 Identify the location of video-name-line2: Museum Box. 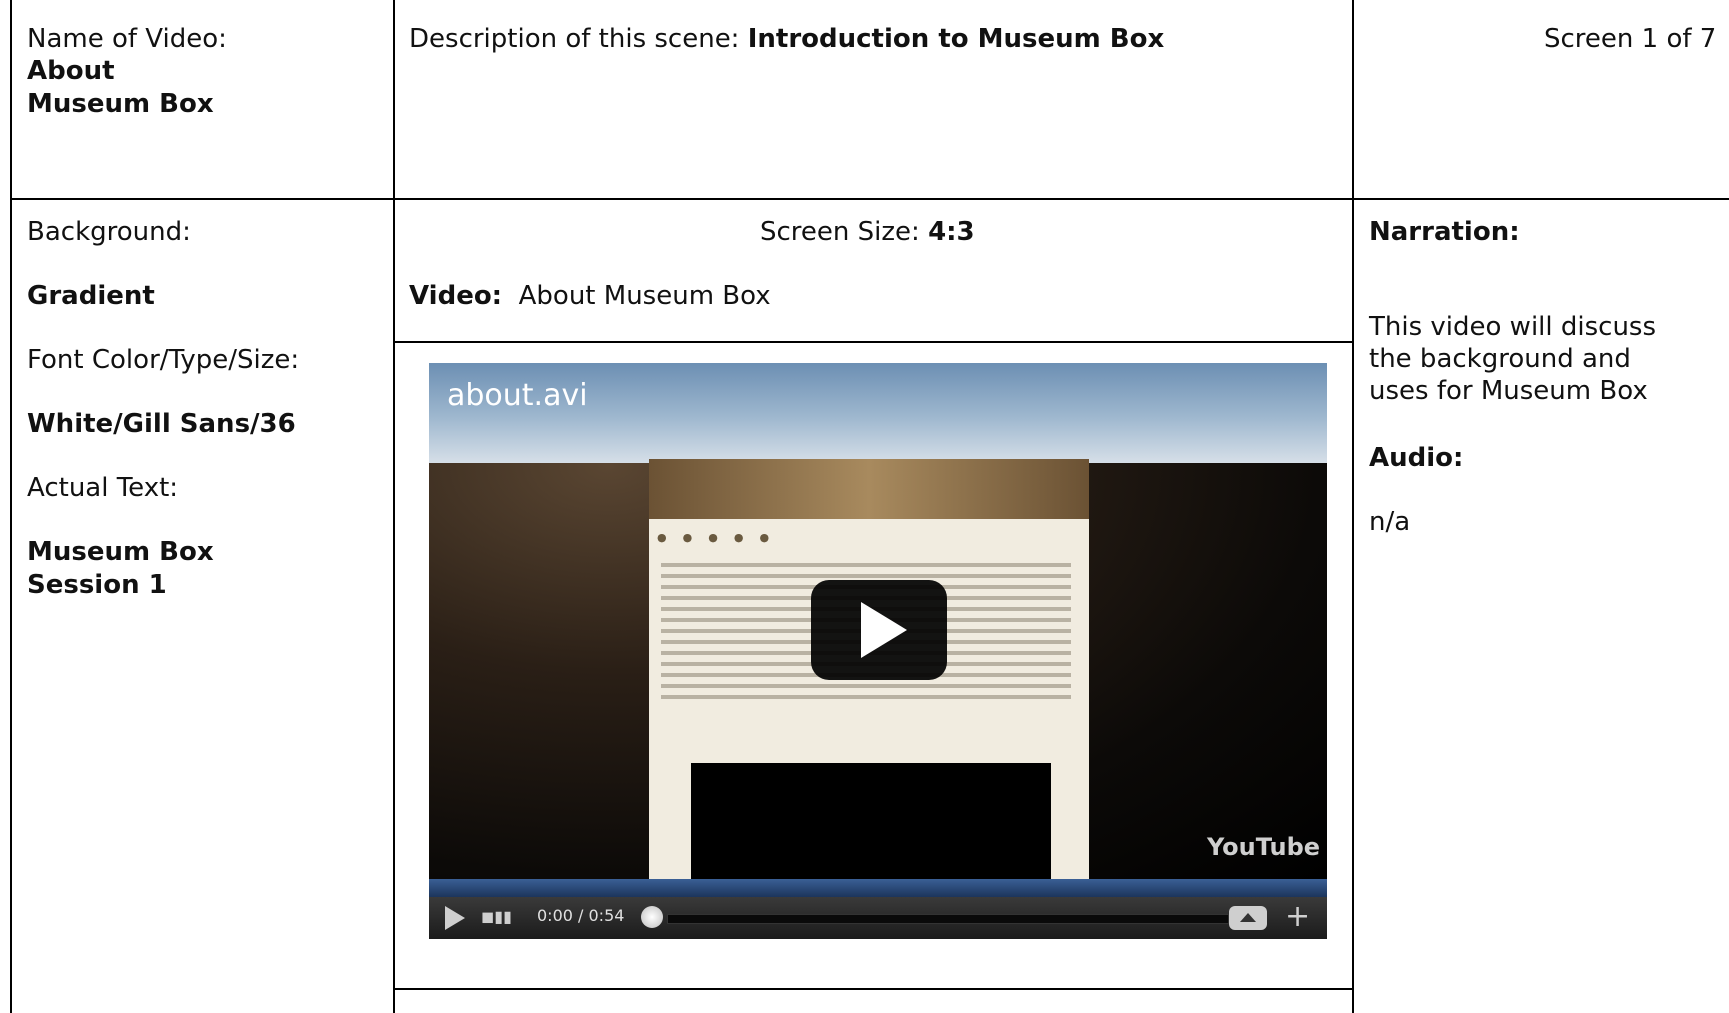
(120, 104).